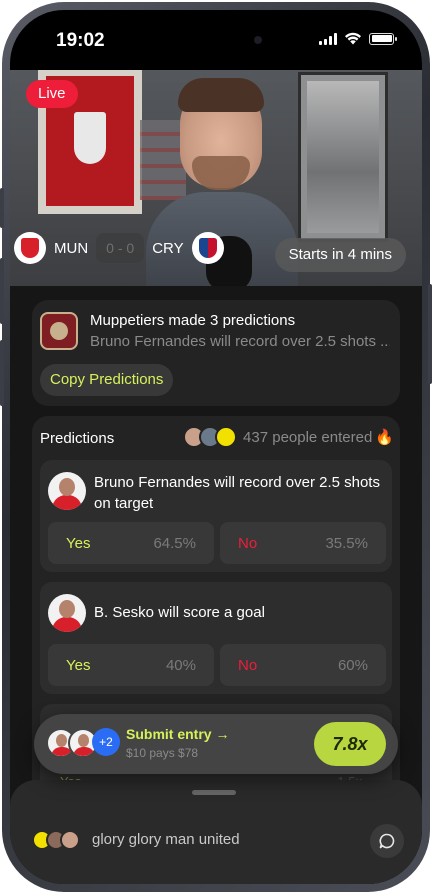 Image resolution: width=432 pixels, height=894 pixels. What do you see at coordinates (83, 743) in the screenshot?
I see `selected-players: +2` at bounding box center [83, 743].